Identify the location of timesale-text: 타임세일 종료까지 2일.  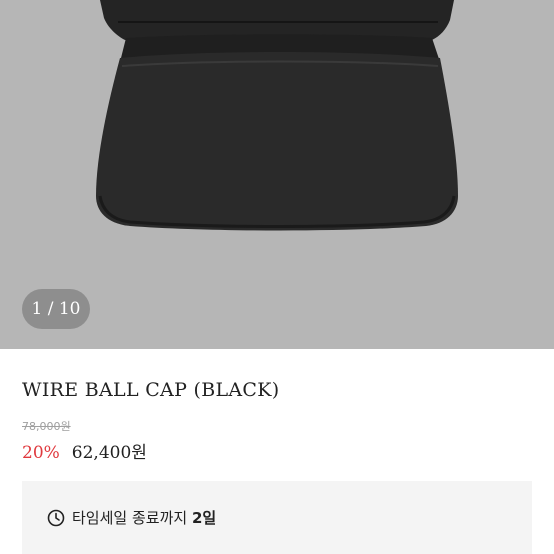
(144, 517).